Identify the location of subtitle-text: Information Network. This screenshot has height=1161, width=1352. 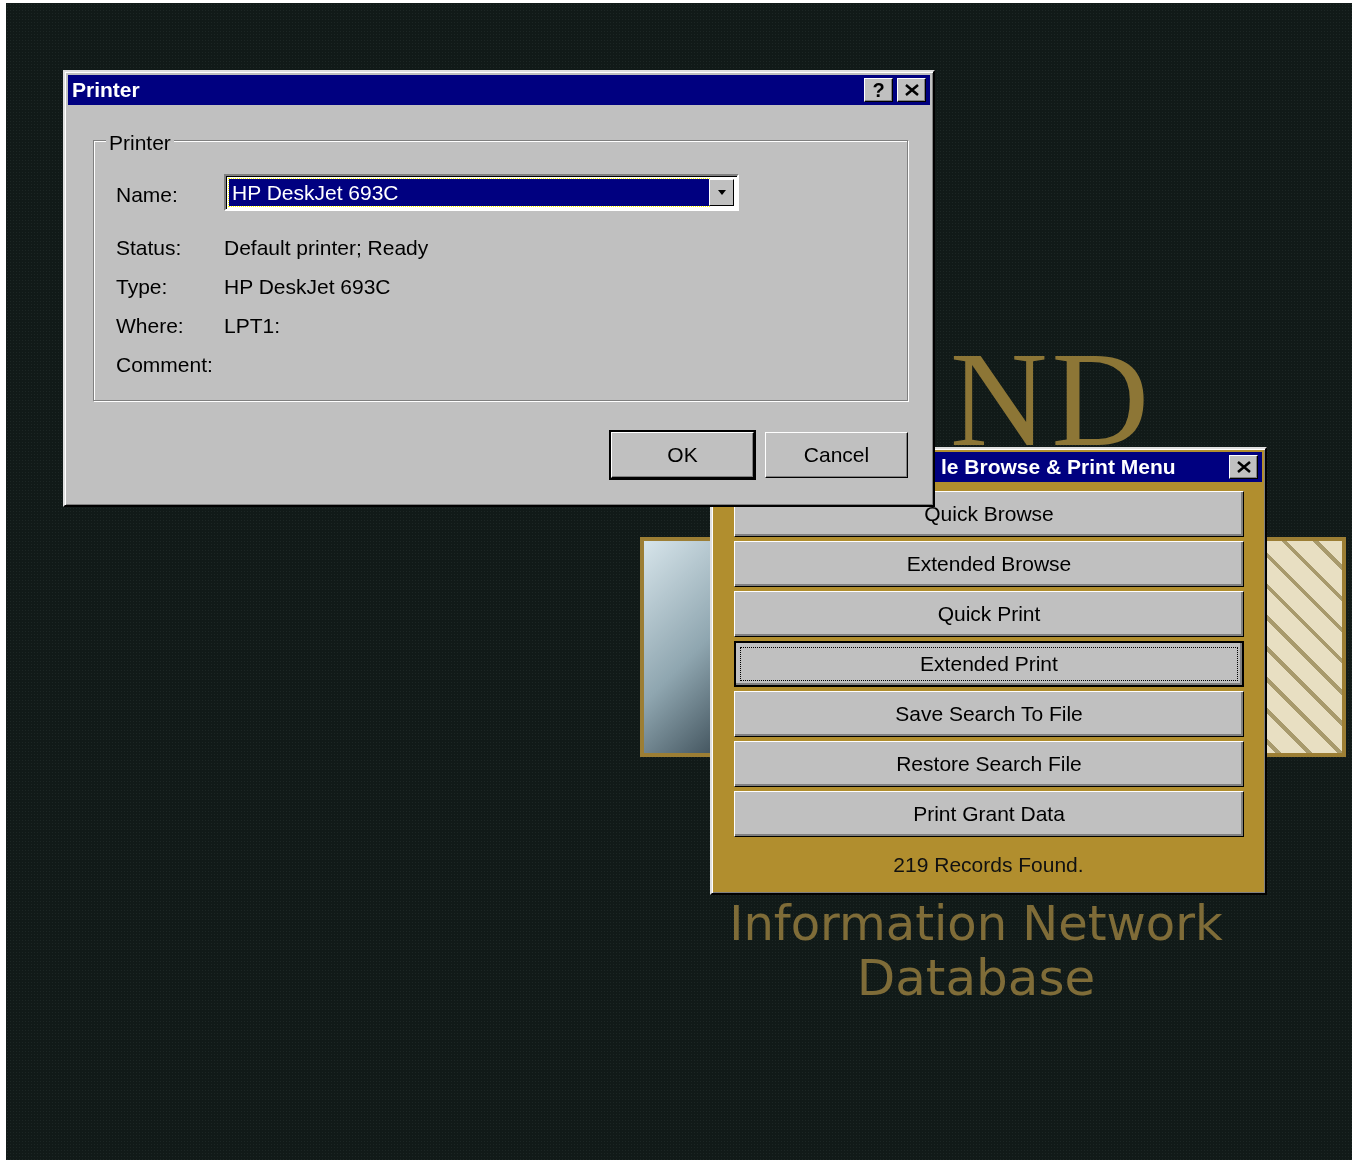
(976, 923).